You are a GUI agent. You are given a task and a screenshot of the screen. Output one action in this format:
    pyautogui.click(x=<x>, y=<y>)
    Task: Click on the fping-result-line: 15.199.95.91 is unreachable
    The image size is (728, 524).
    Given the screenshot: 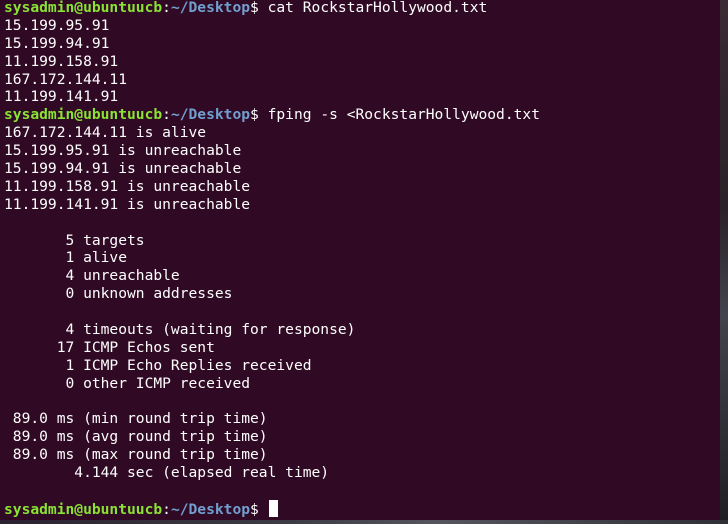 What is the action you would take?
    pyautogui.click(x=123, y=151)
    